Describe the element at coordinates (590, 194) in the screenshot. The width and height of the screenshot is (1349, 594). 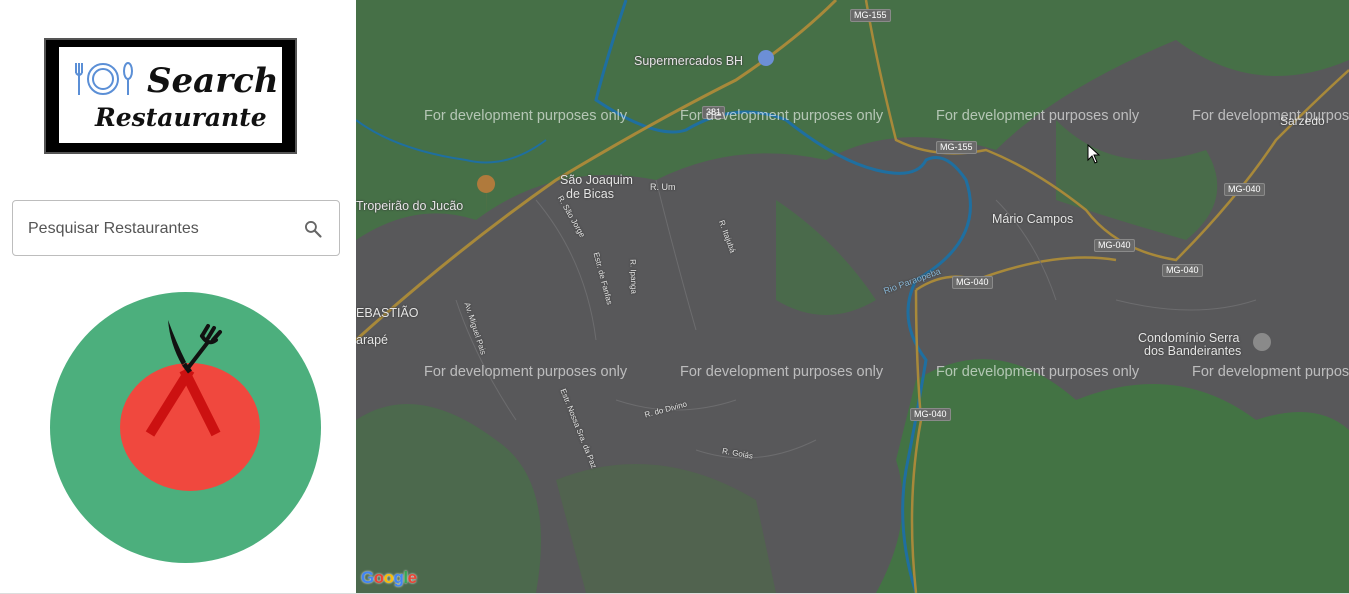
I see `place-label: de Bicas` at that location.